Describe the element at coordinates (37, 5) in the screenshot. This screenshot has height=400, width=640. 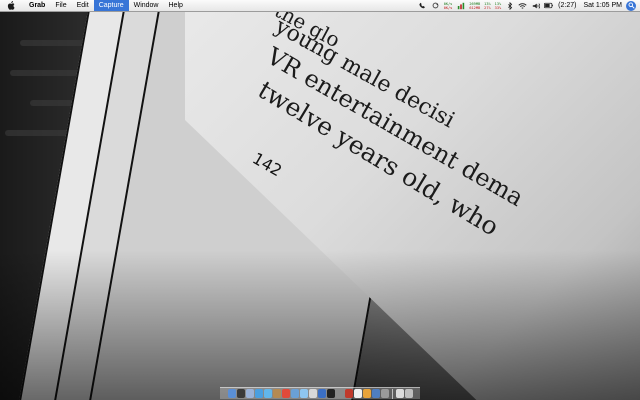
I see `menu-app-name: Grab` at that location.